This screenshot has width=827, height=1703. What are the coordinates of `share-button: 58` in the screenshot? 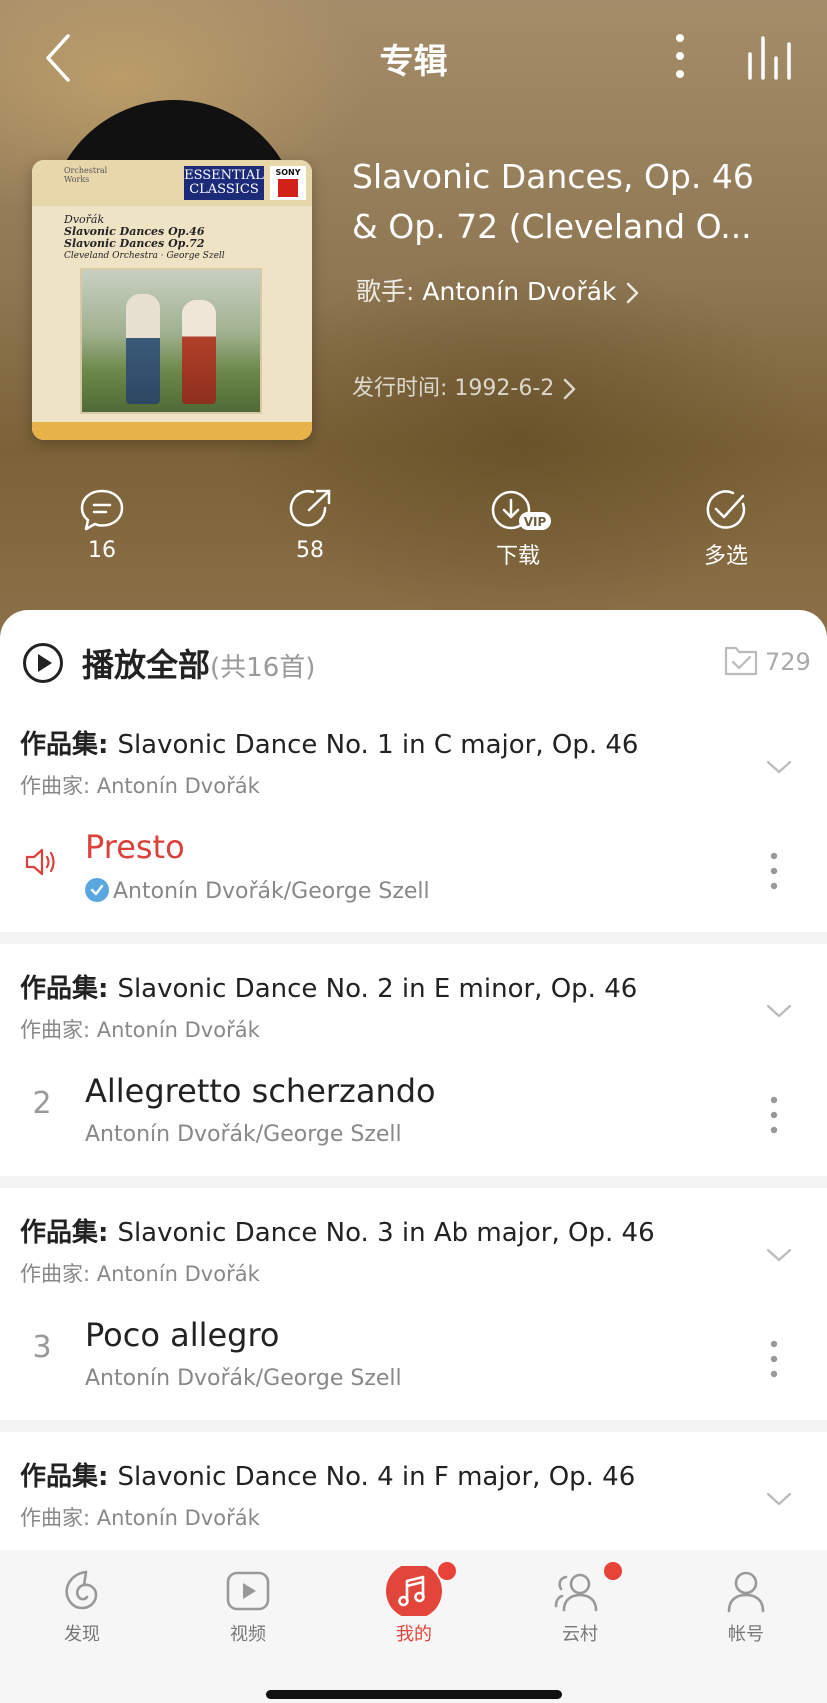 It's located at (310, 525).